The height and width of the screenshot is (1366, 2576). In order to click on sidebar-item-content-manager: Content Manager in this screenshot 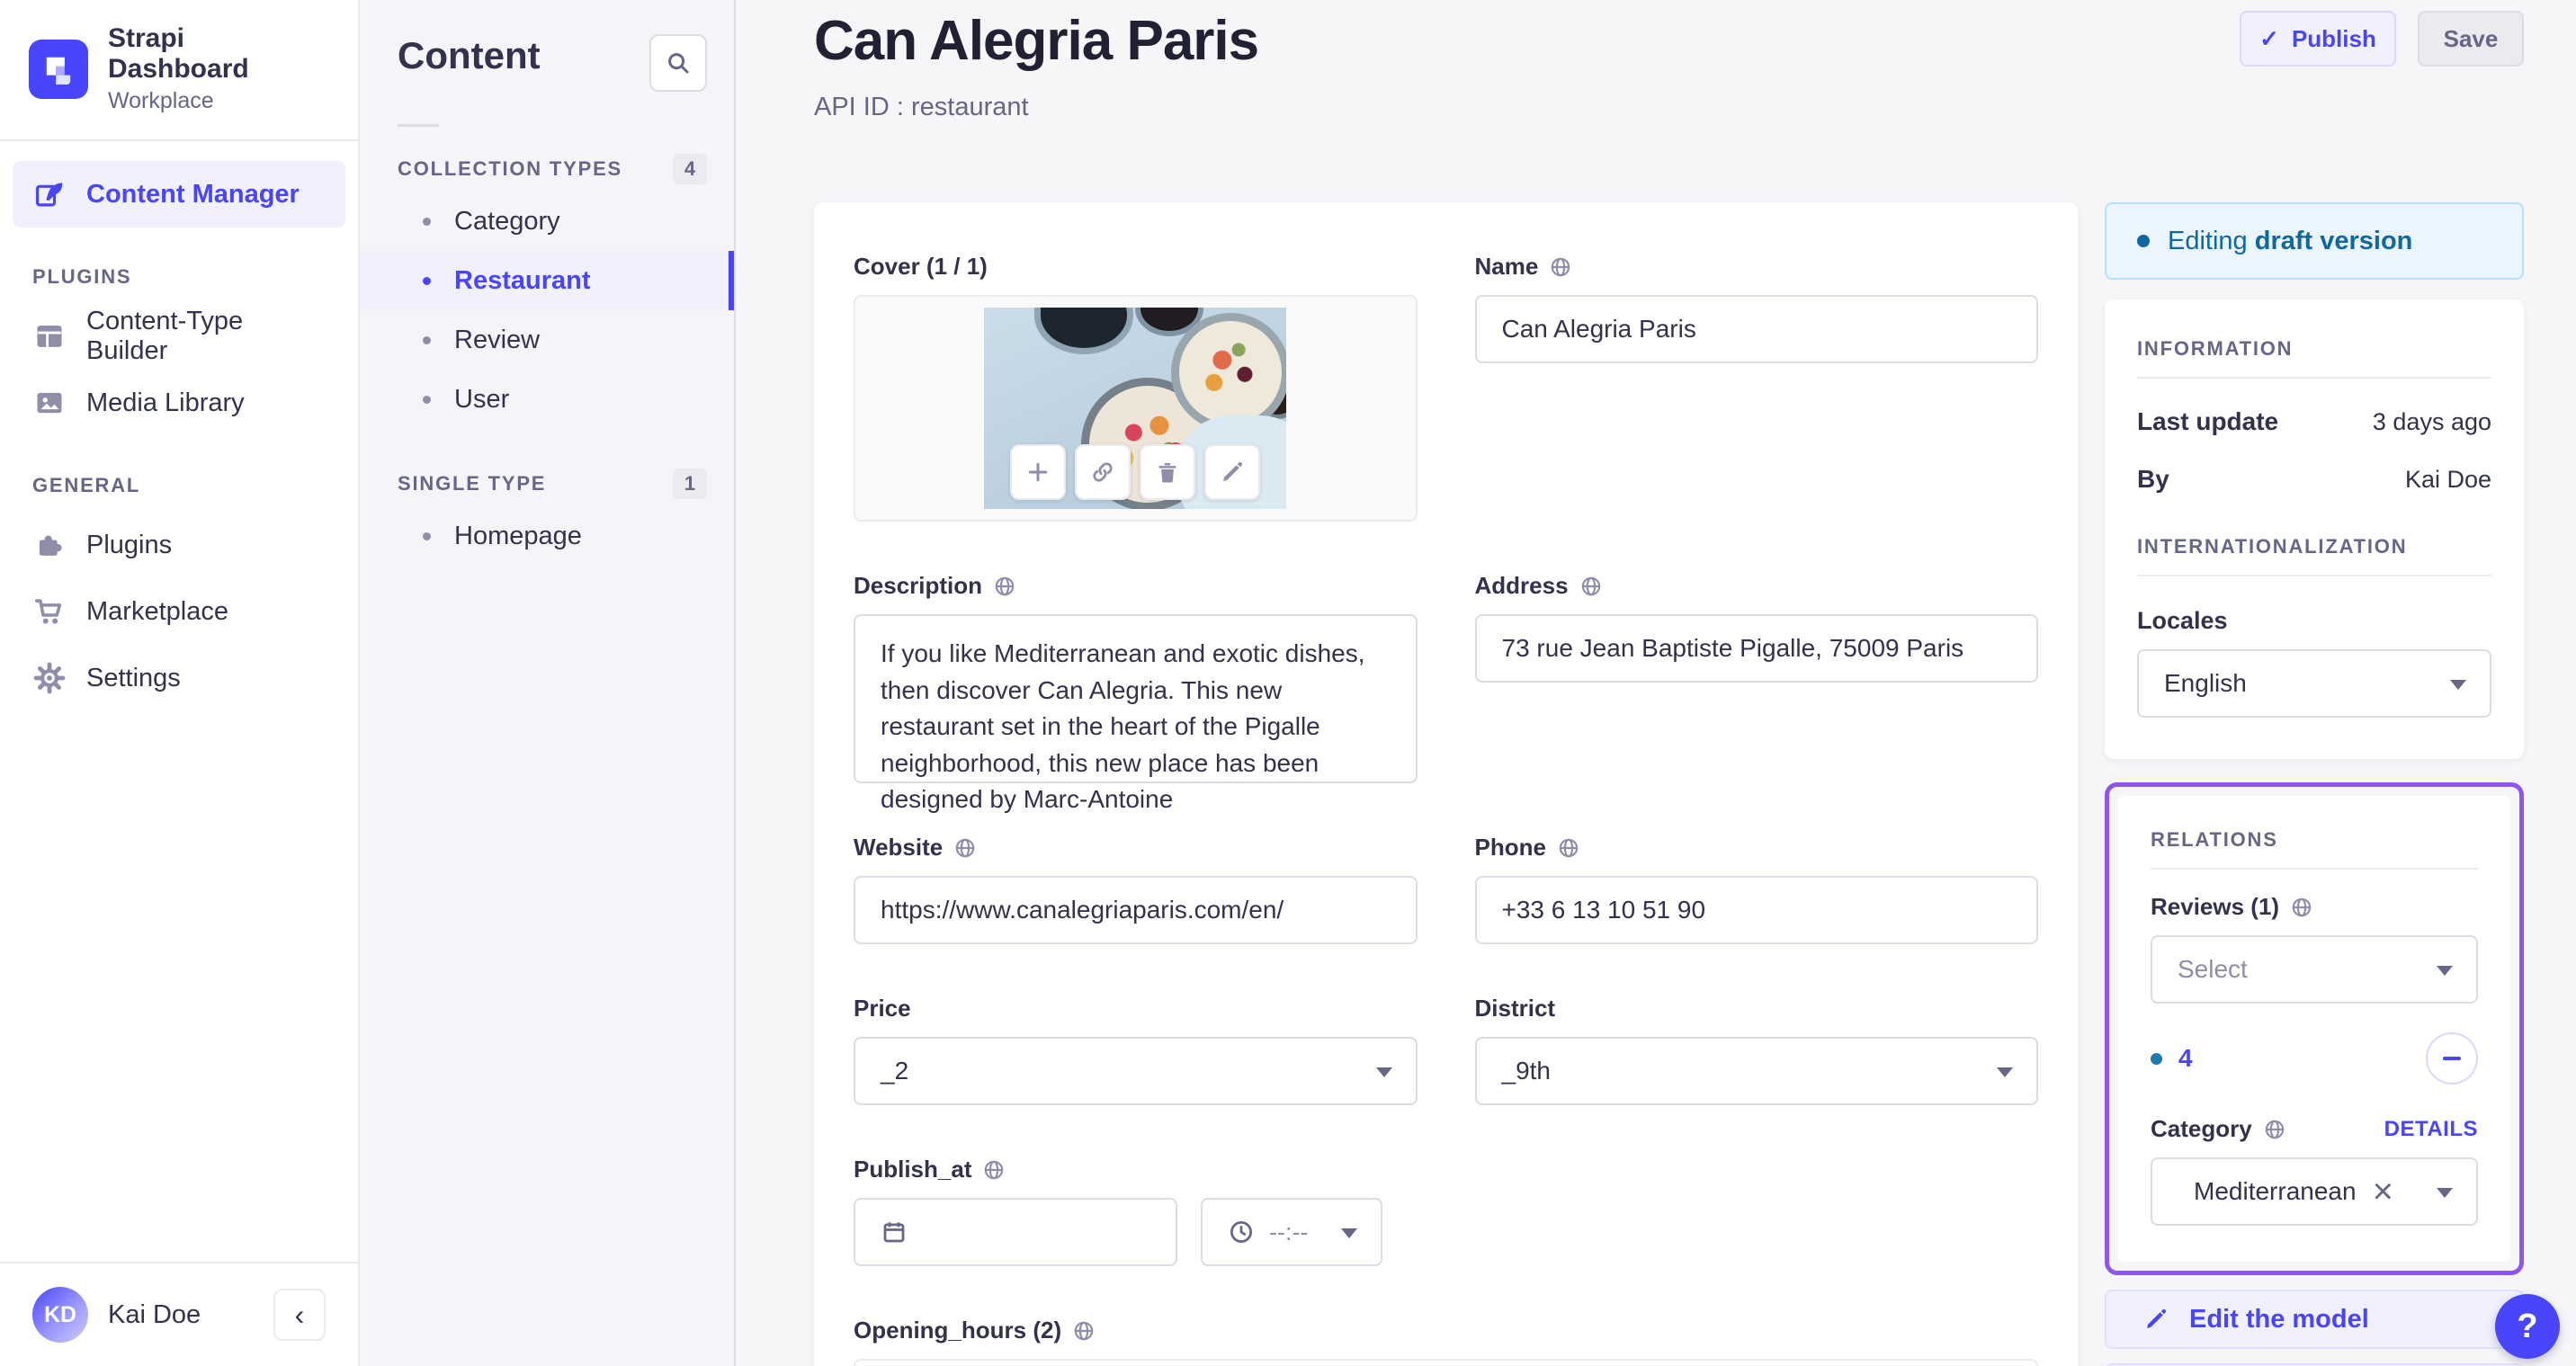, I will do `click(179, 195)`.